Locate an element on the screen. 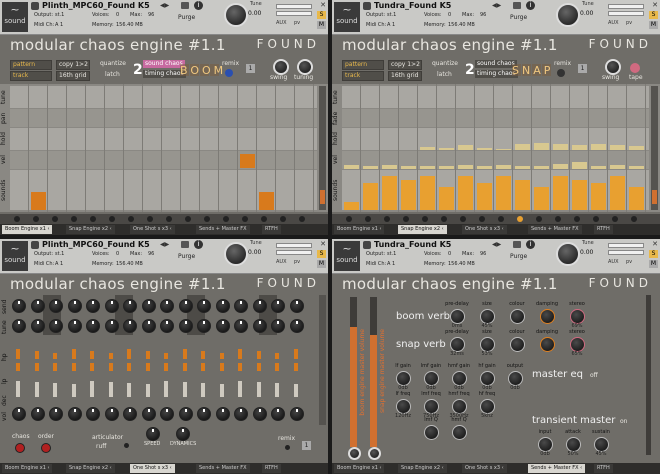  articulator-dot is located at coordinates (126, 445).